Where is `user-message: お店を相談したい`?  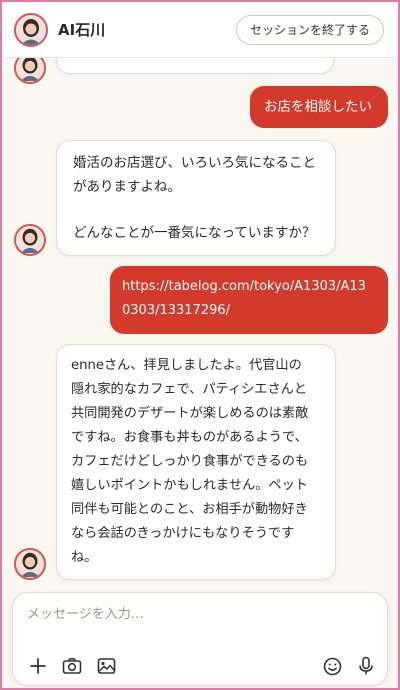
user-message: お店を相談したい is located at coordinates (319, 107).